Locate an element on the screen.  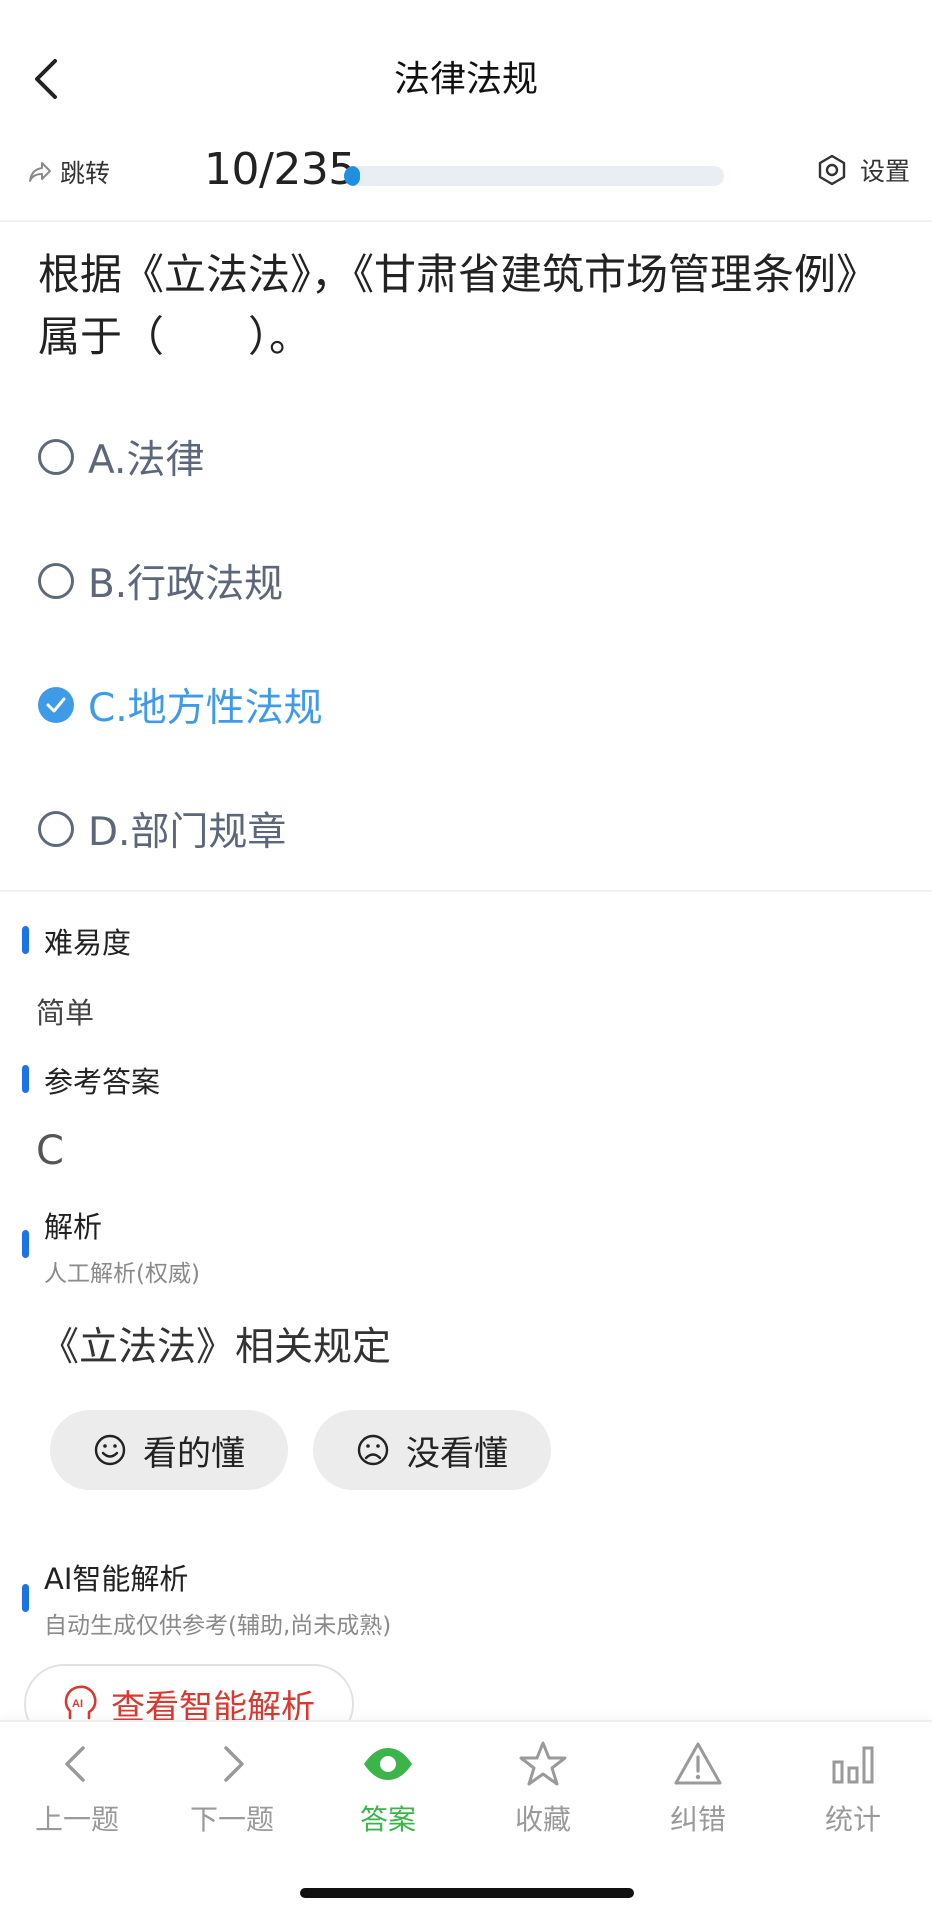
nav-next-question: 下一题 is located at coordinates (232, 1795).